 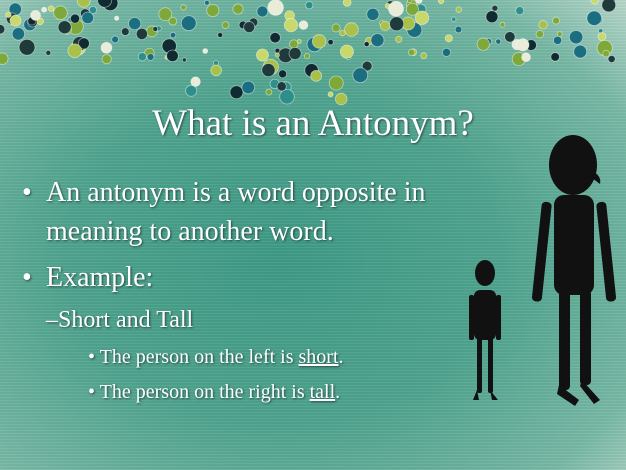 I want to click on short-person-silhouette, so click(x=485, y=330).